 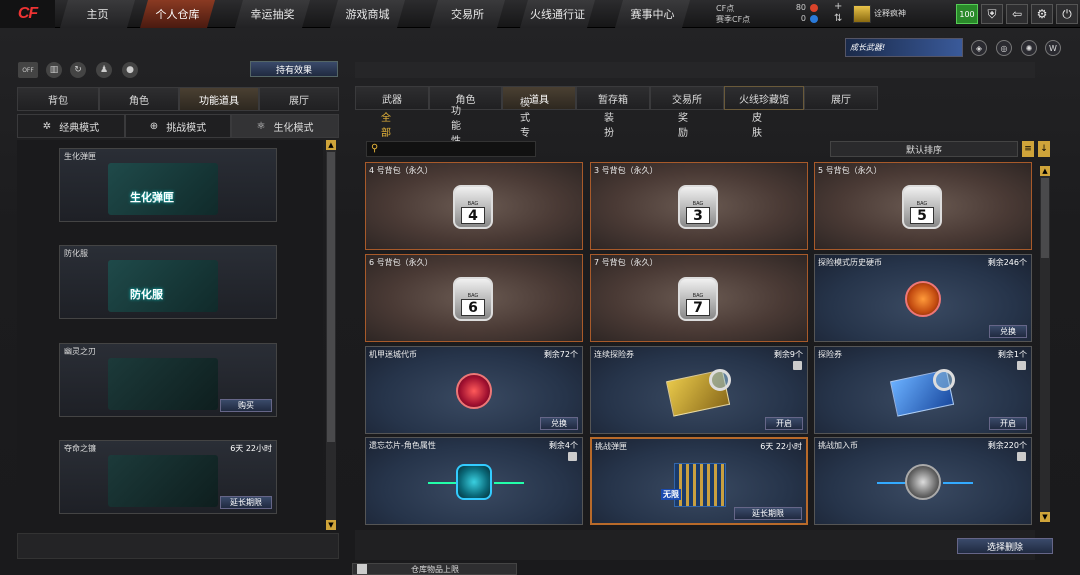 I want to click on swirl-badge-icon: ✺, so click(x=1029, y=48).